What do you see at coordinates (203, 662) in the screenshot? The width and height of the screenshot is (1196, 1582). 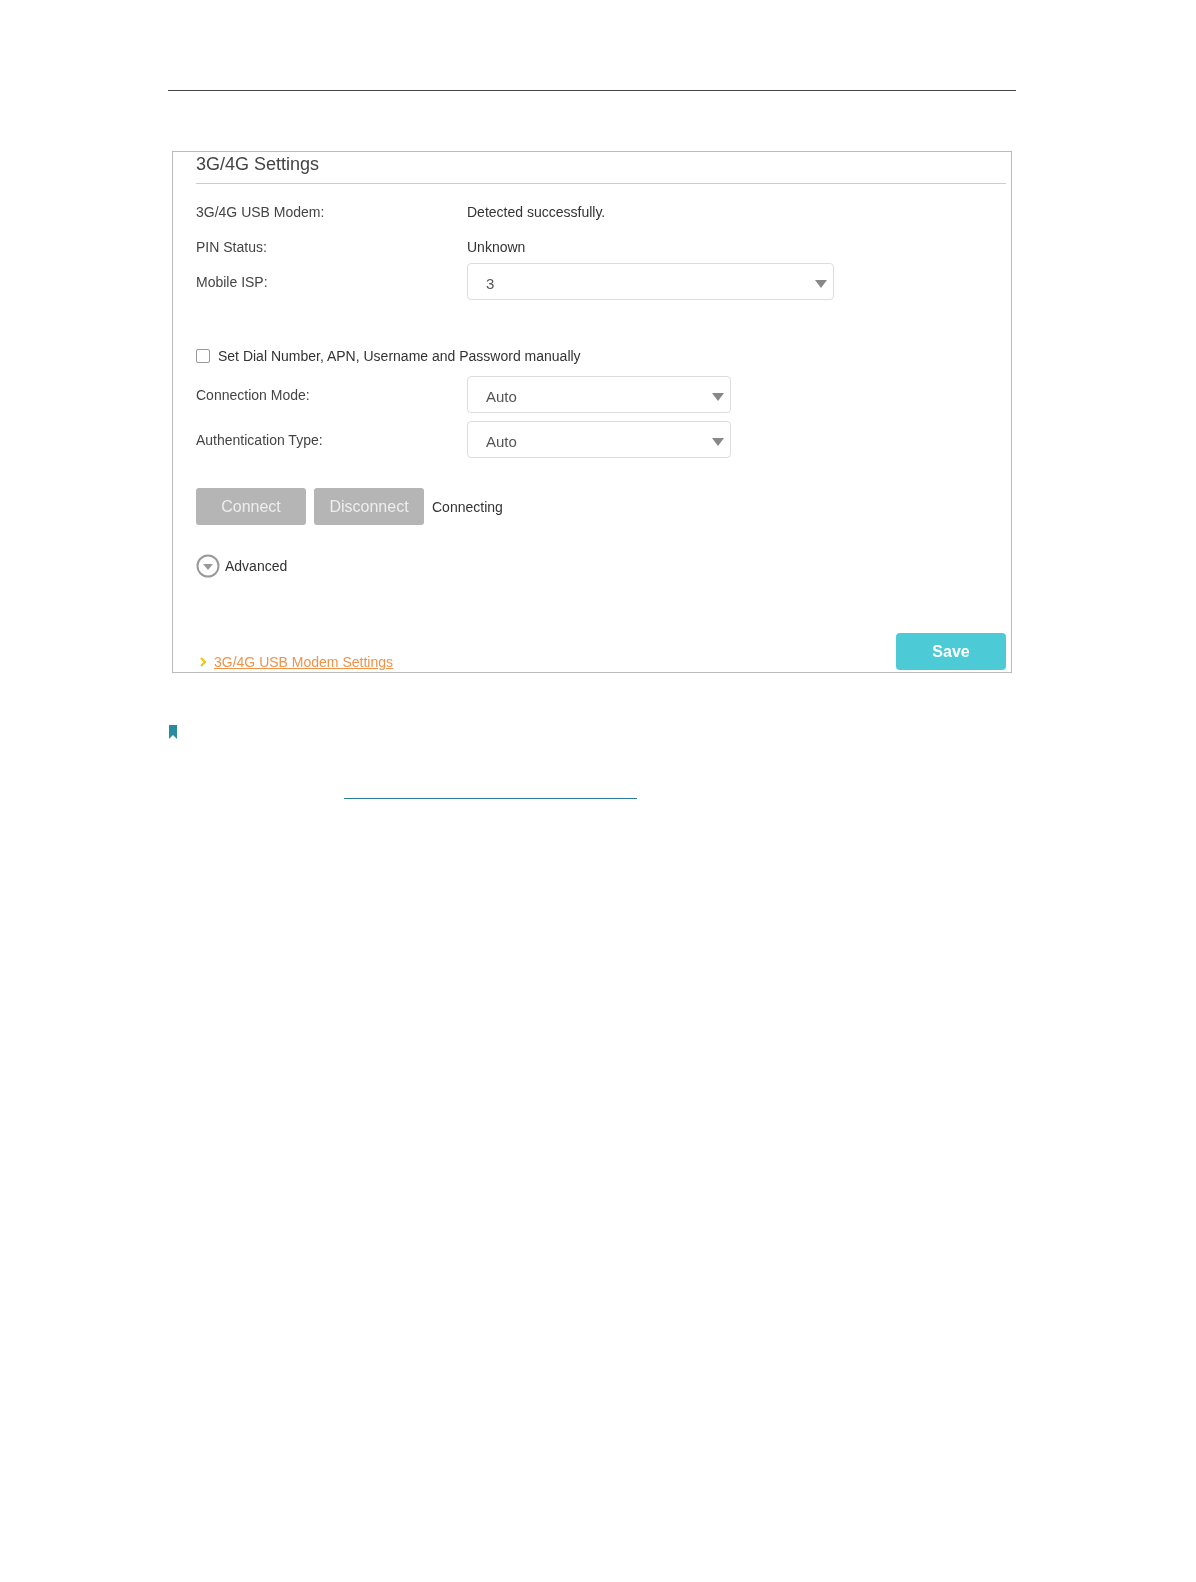 I see `chevron-icon` at bounding box center [203, 662].